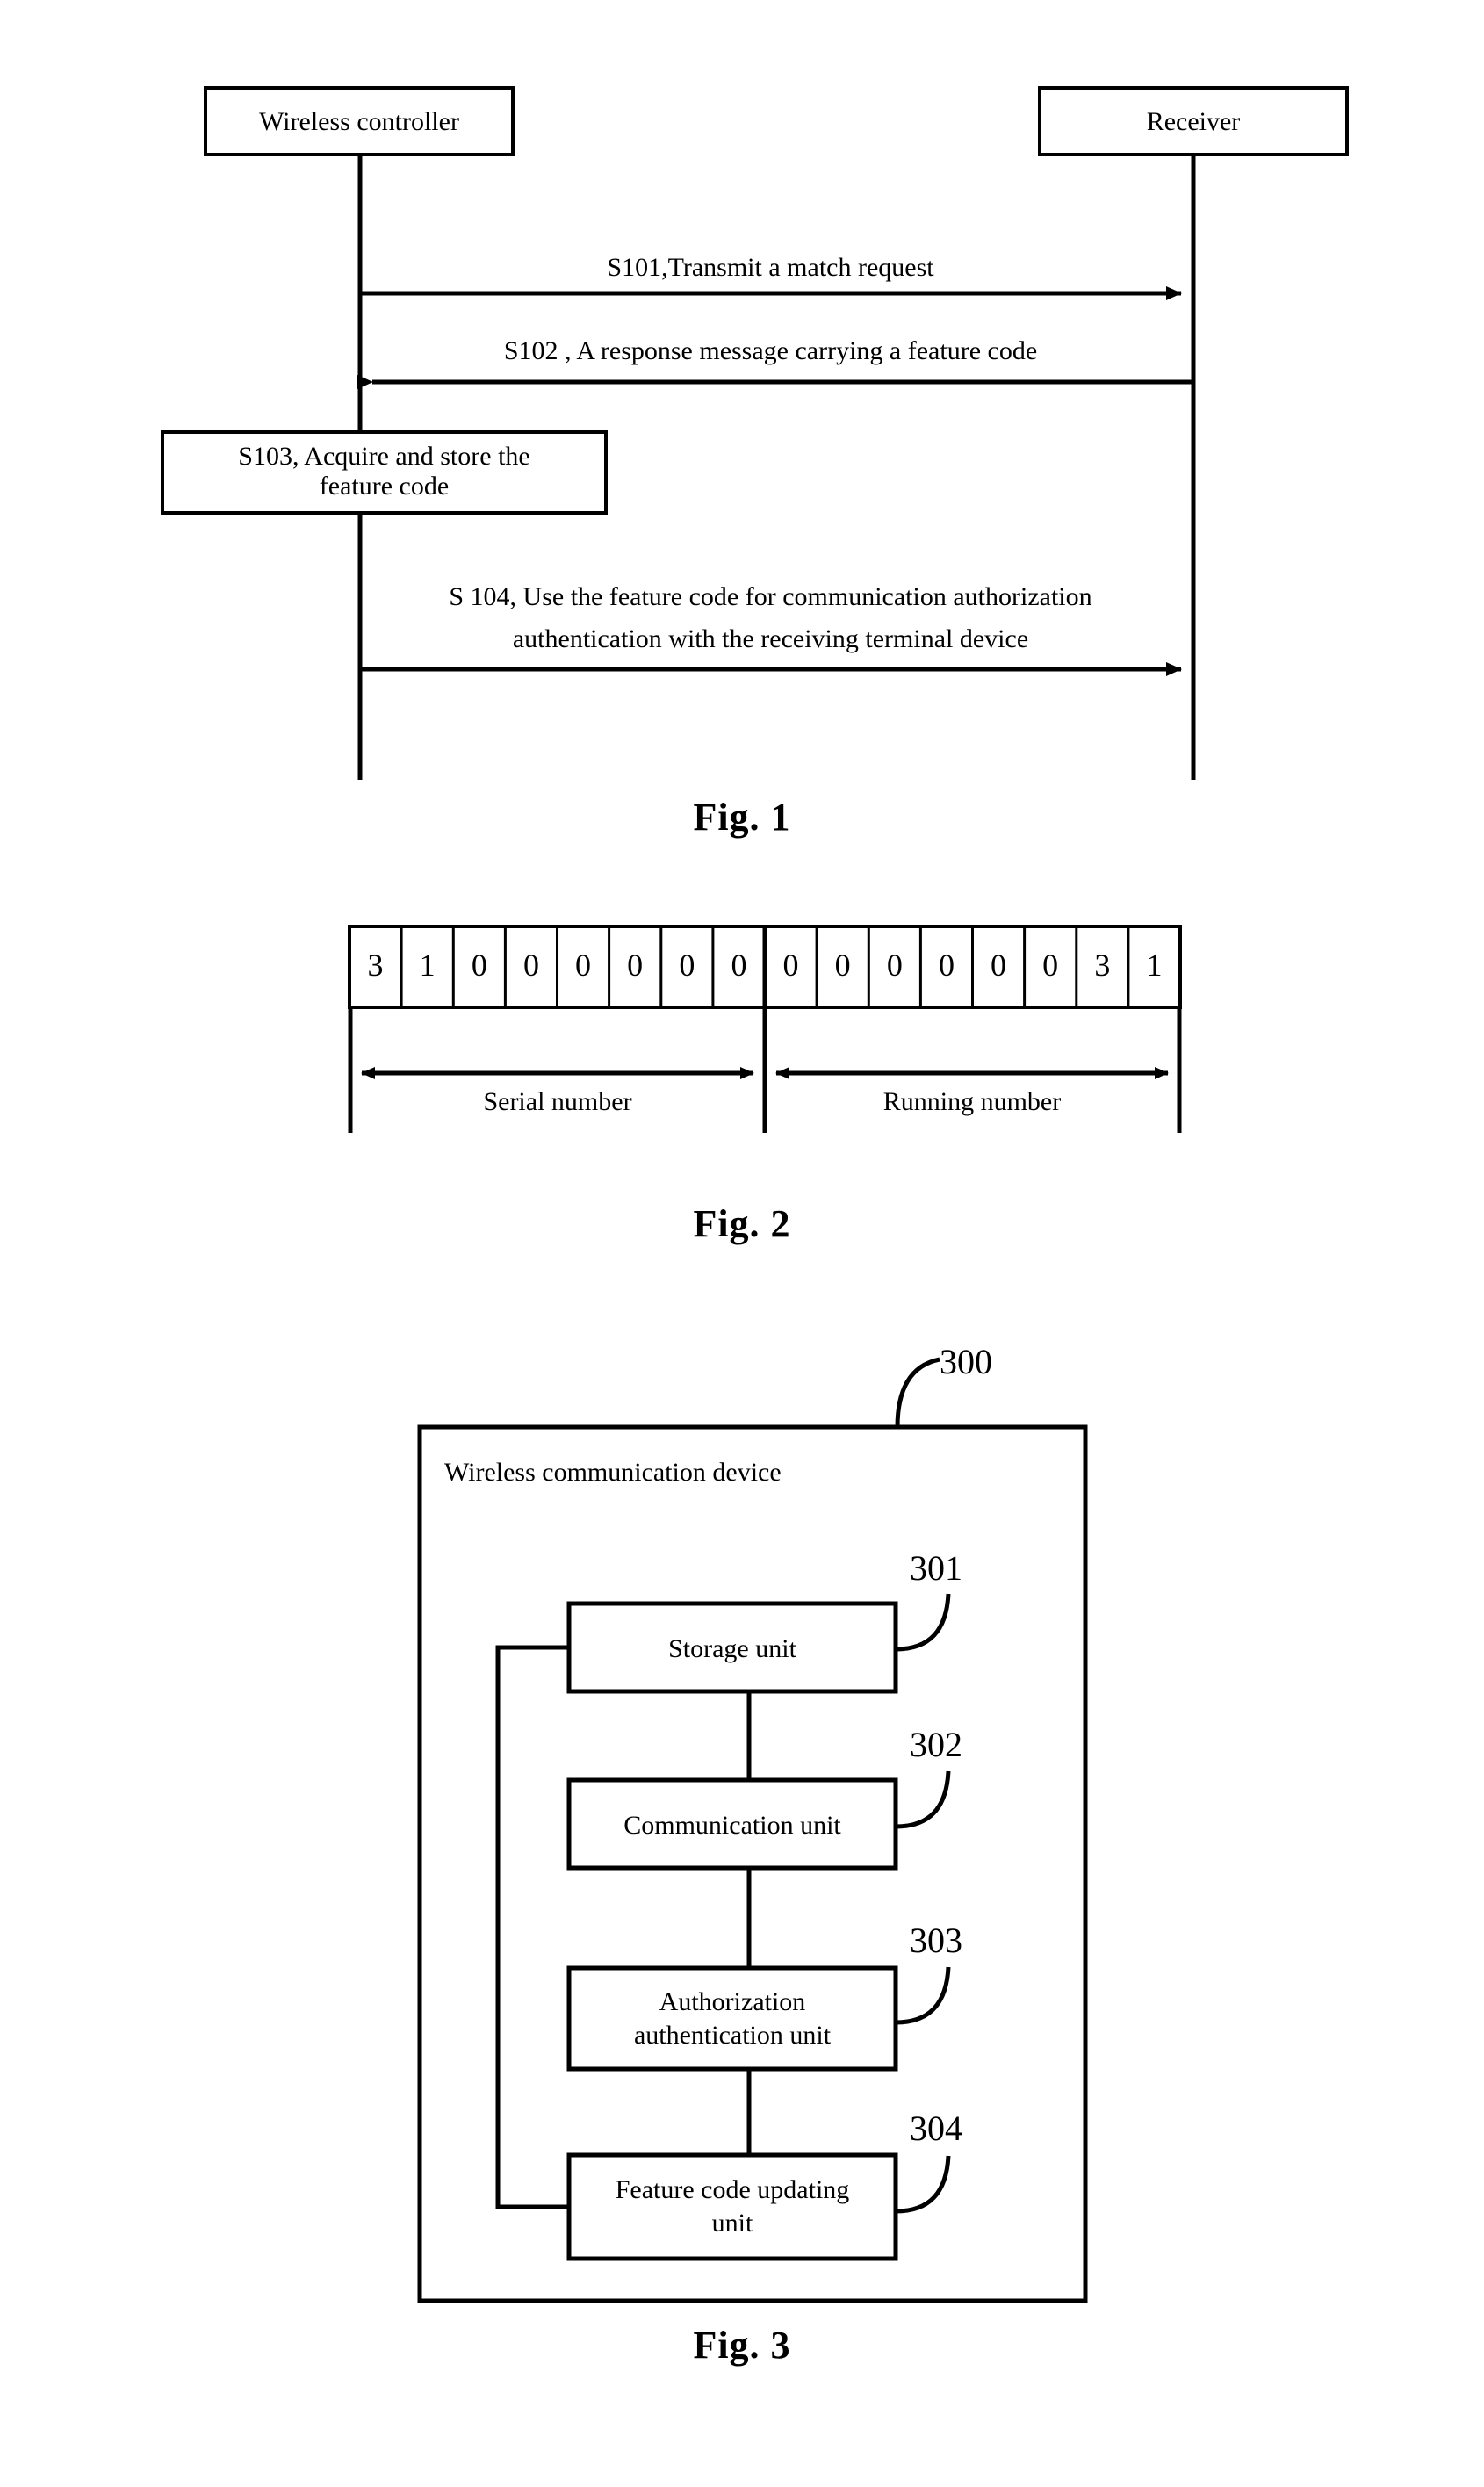  Describe the element at coordinates (613, 1472) in the screenshot. I see `device-title-label: Wireless communication device` at that location.